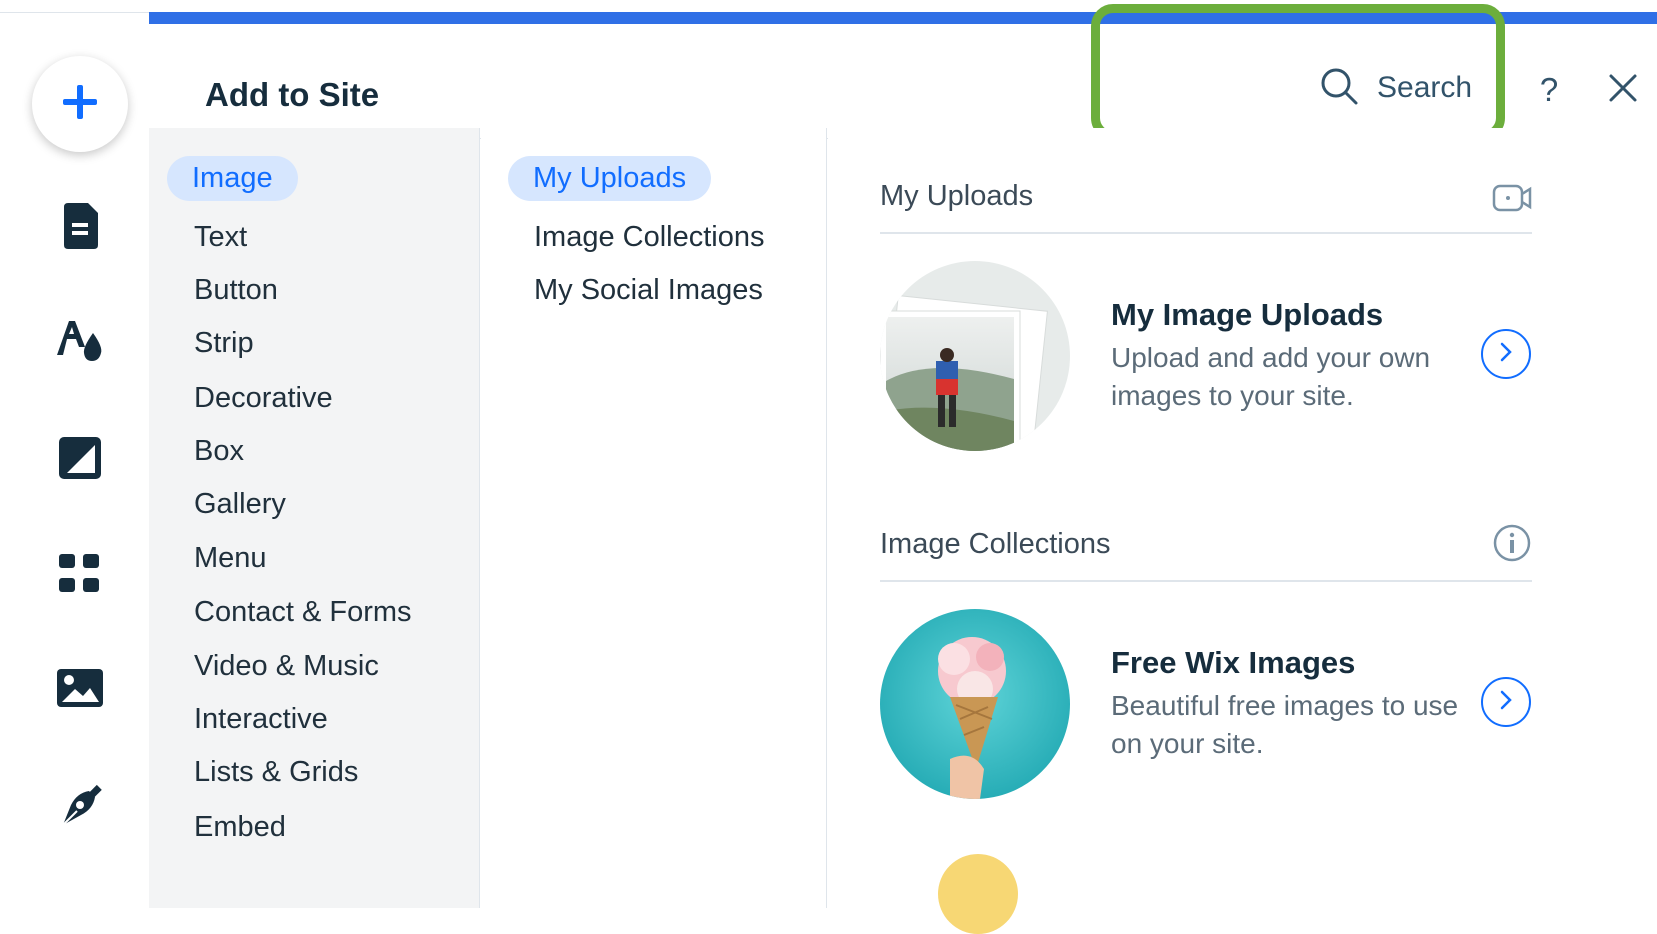  I want to click on apps-button, so click(80, 576).